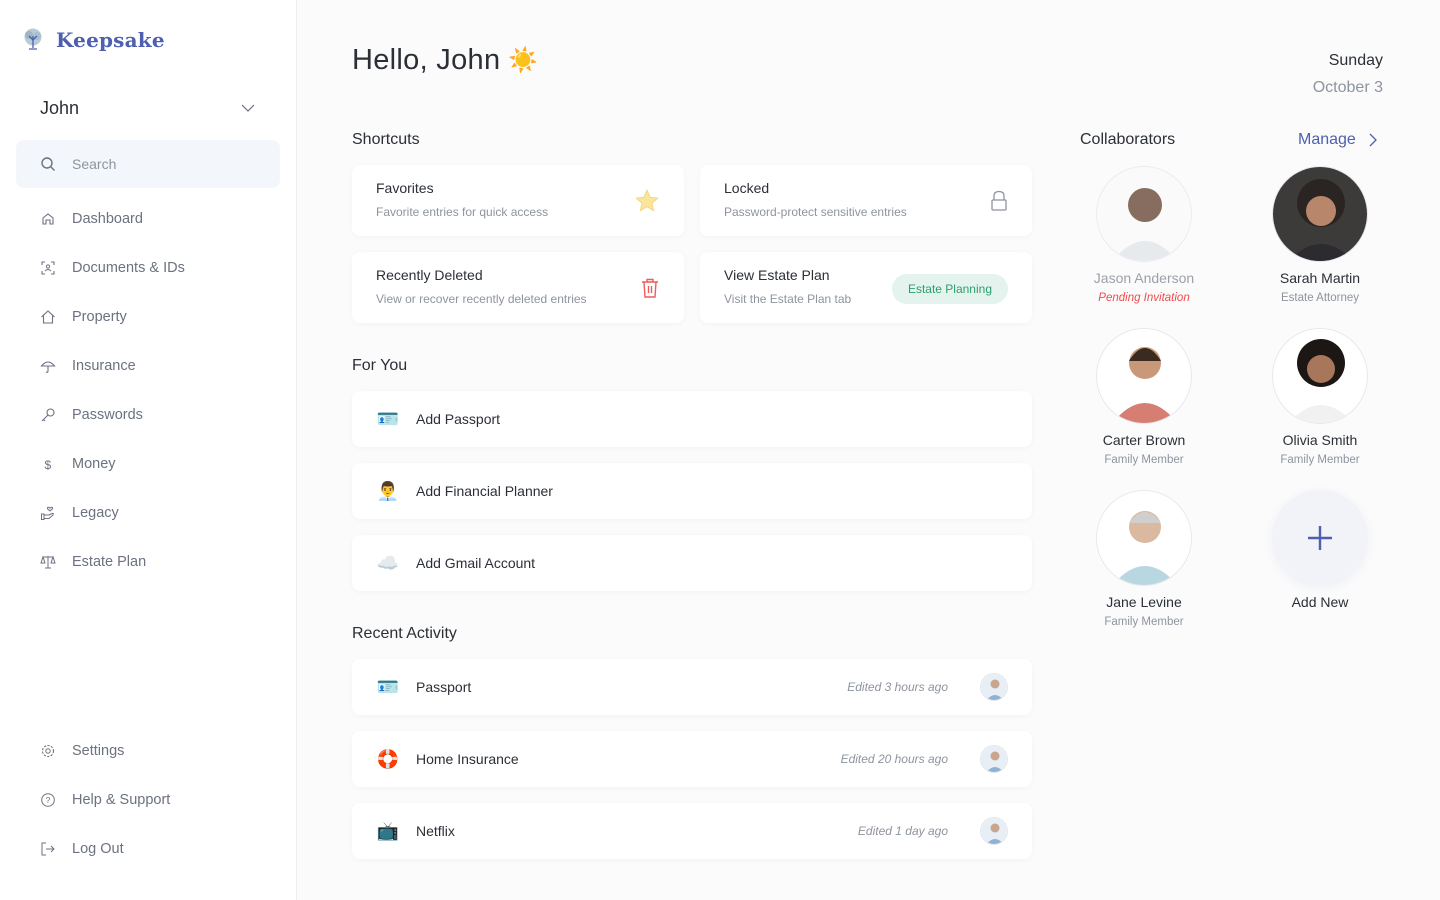 Image resolution: width=1440 pixels, height=900 pixels. I want to click on sidebar-item-settings: Settings, so click(82, 751).